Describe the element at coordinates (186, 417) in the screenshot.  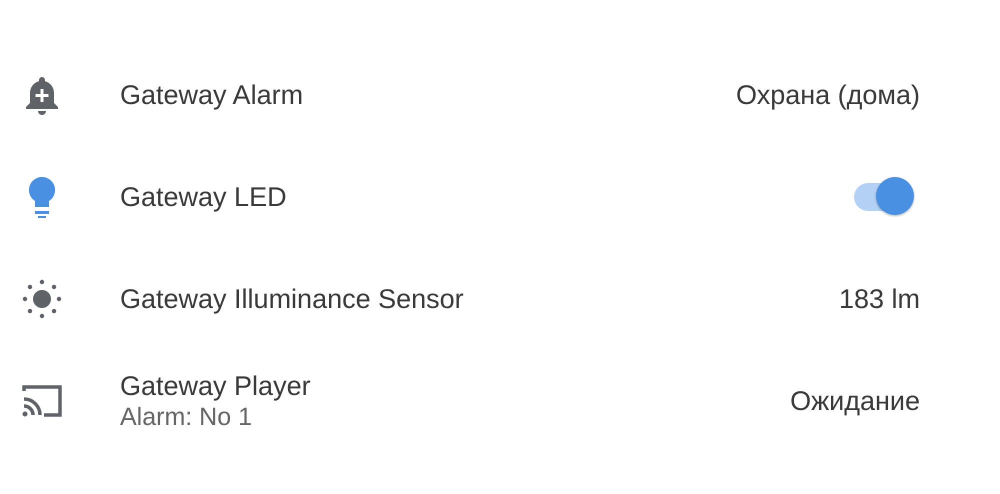
I see `secondary-info: Alarm: No 1` at that location.